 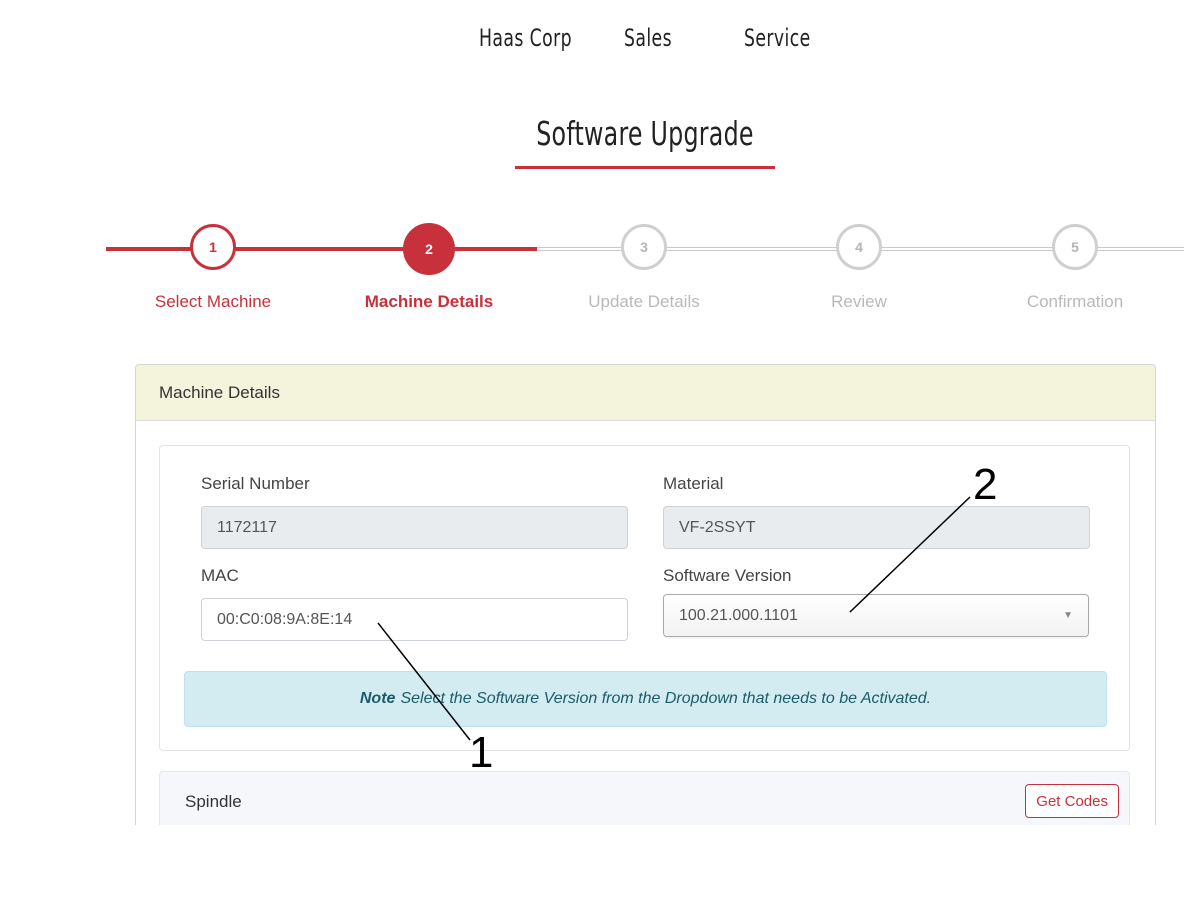 I want to click on callout-number-1: 1, so click(x=481, y=752).